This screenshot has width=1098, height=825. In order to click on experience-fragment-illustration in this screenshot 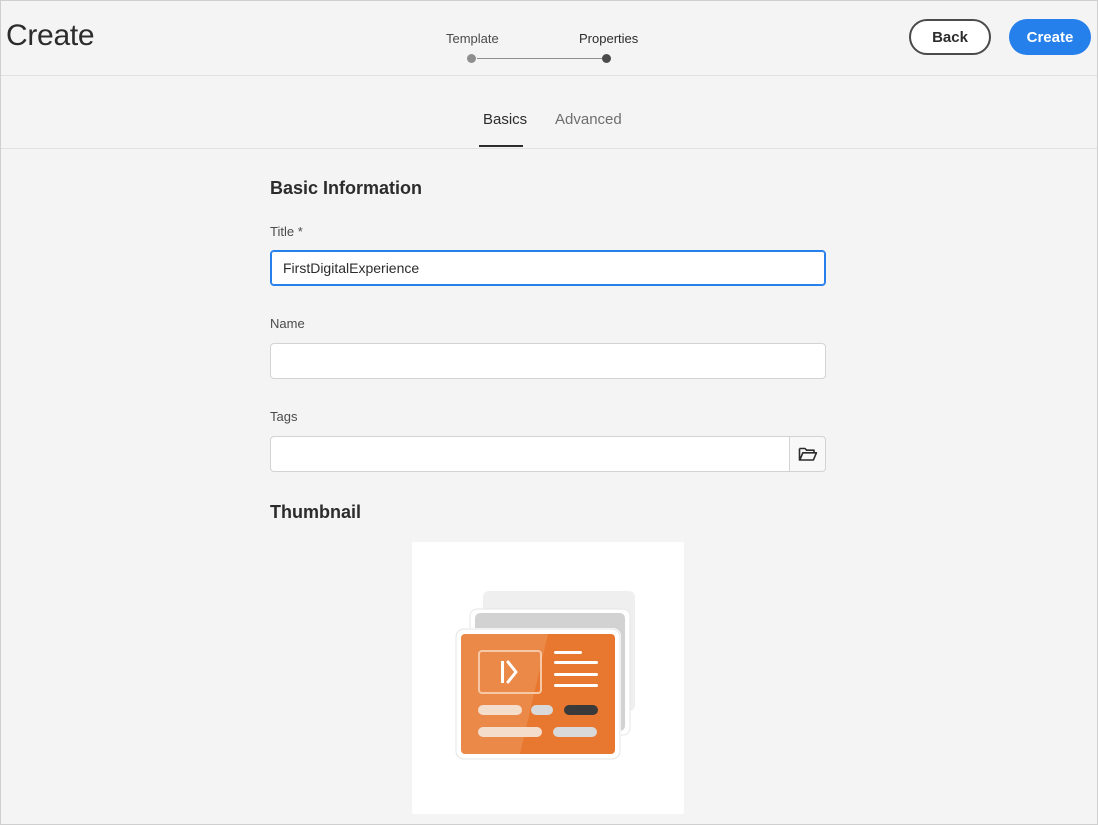, I will do `click(545, 675)`.